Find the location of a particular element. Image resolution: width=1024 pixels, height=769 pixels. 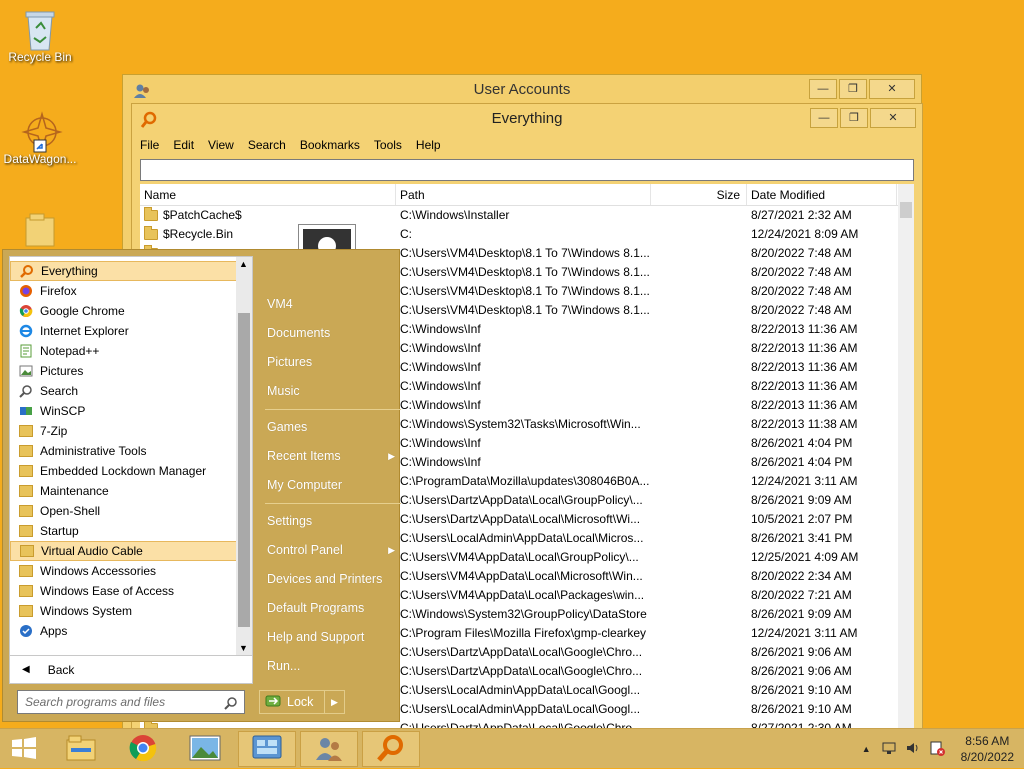

window-title-bar: Everything — ❐ ✕ is located at coordinates (527, 119).